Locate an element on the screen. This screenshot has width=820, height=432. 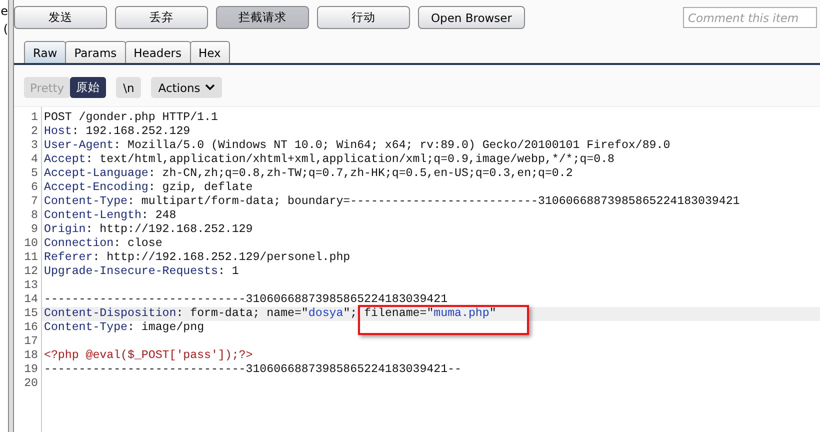
line-number: 17 is located at coordinates (31, 342).